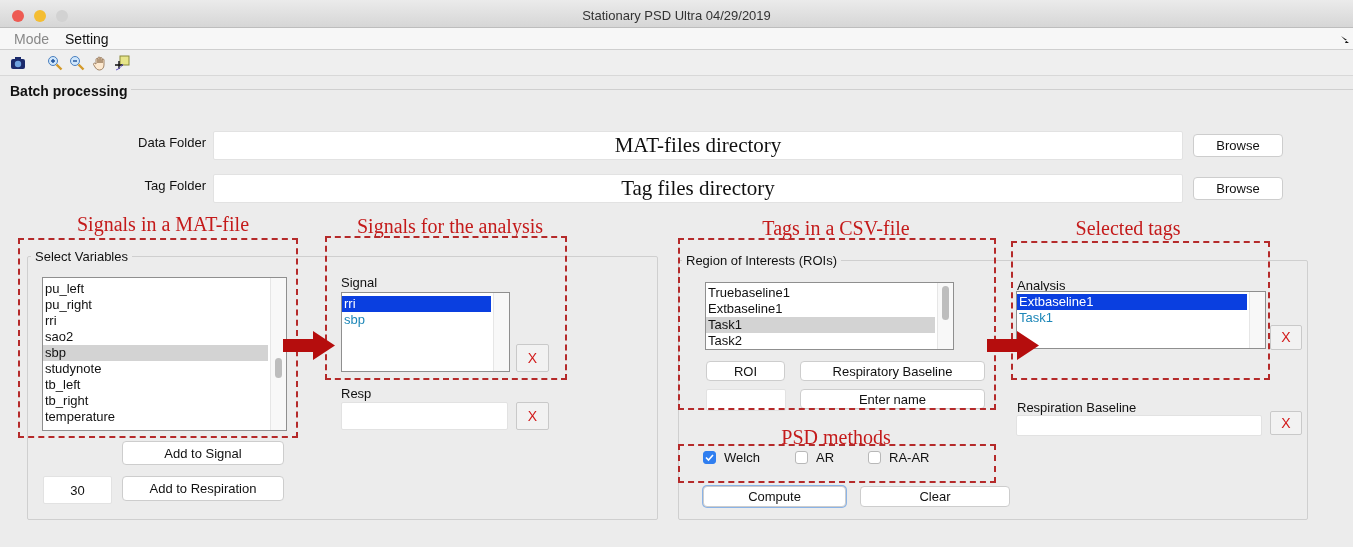  Describe the element at coordinates (909, 458) in the screenshot. I see `checkbox-label: RA-AR` at that location.